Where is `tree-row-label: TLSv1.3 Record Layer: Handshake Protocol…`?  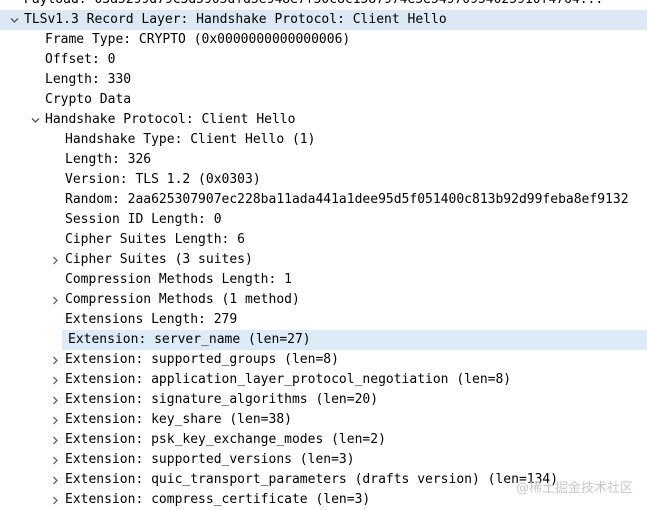 tree-row-label: TLSv1.3 Record Layer: Handshake Protocol… is located at coordinates (235, 19).